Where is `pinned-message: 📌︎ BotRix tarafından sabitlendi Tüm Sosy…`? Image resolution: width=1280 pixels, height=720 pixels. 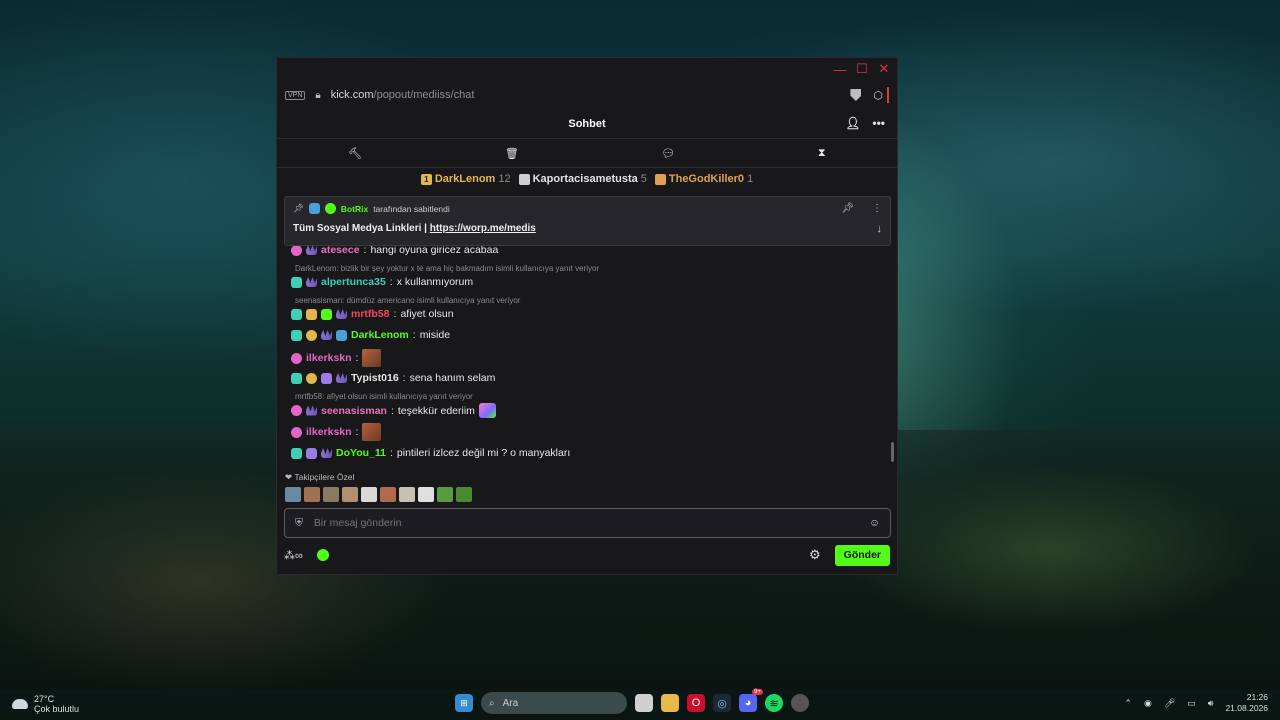
pinned-message: 📌︎ BotRix tarafından sabitlendi Tüm Sosy… is located at coordinates (587, 221).